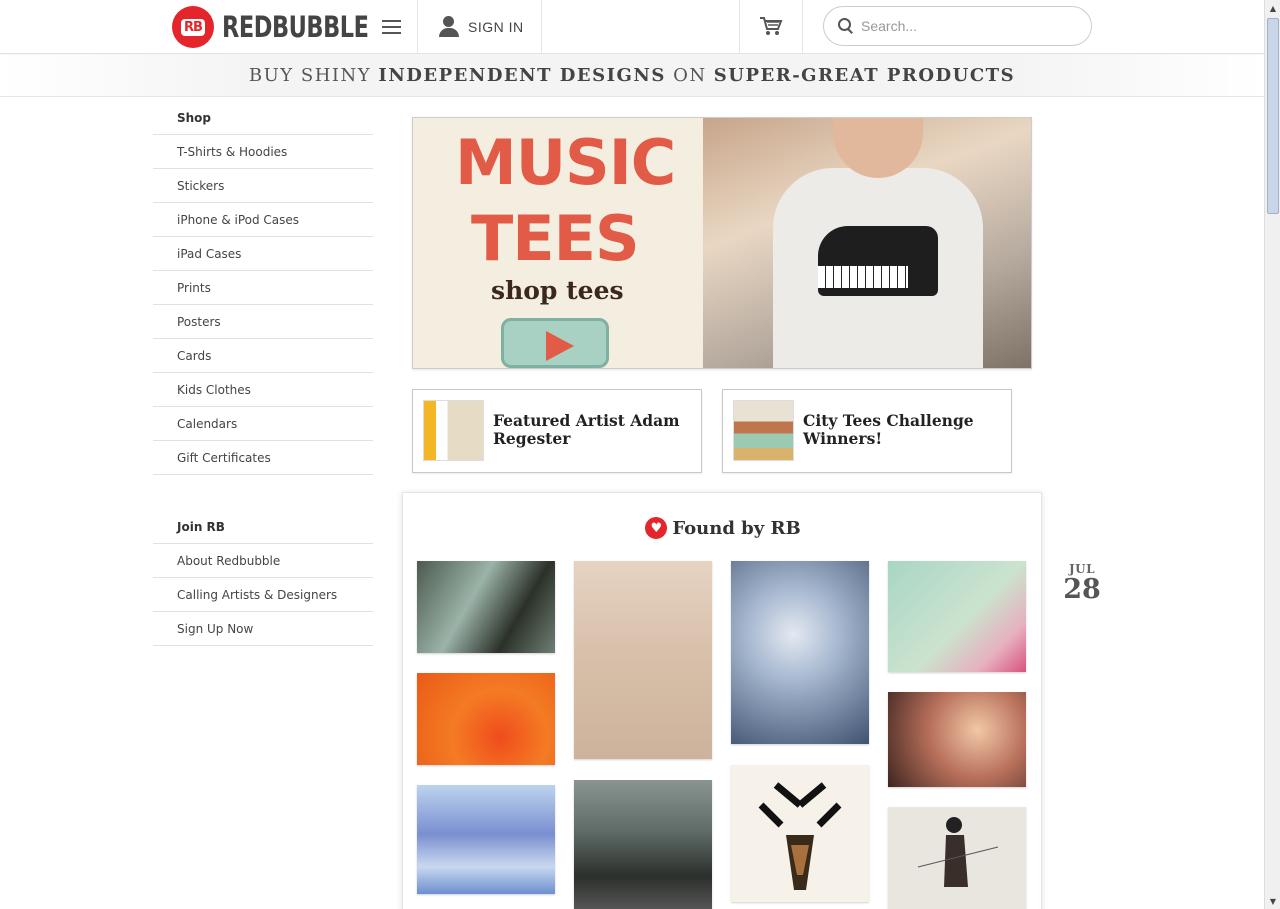  I want to click on redbubble-logo: RB REDBUBBLE, so click(282, 27).